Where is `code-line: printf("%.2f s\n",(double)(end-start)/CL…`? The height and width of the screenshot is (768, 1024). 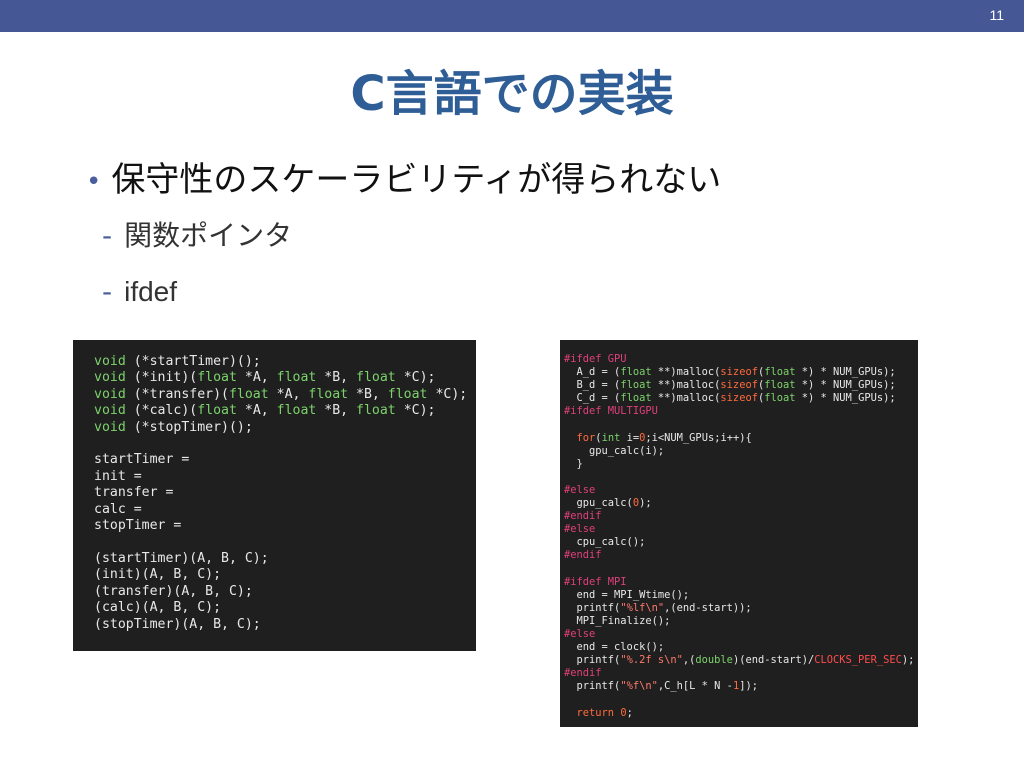 code-line: printf("%.2f s\n",(double)(end-start)/CL… is located at coordinates (739, 660).